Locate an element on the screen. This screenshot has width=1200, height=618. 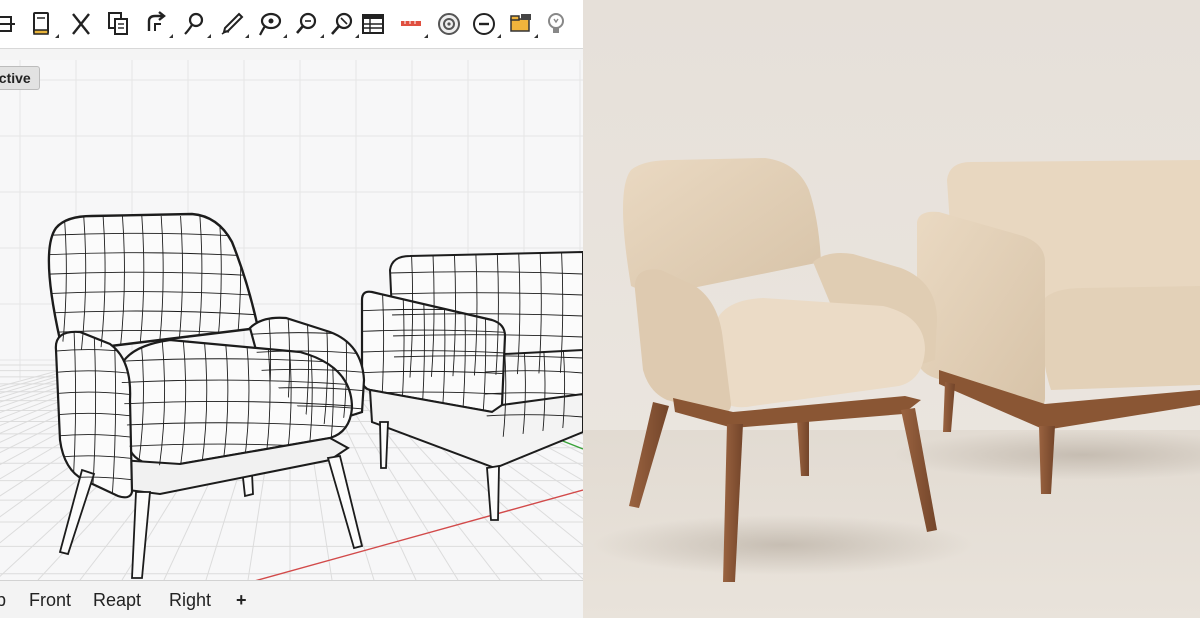
undo-icon is located at coordinates (156, 21).